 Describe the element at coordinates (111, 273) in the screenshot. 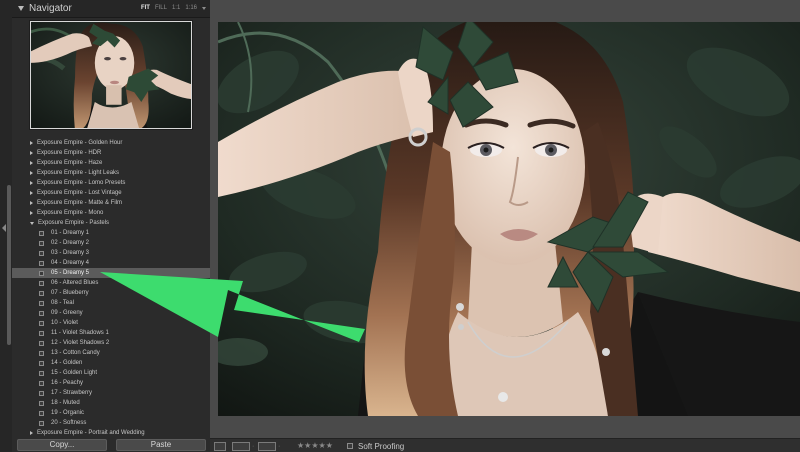

I see `preset-item-selected: 05 - Dreamy 5` at that location.